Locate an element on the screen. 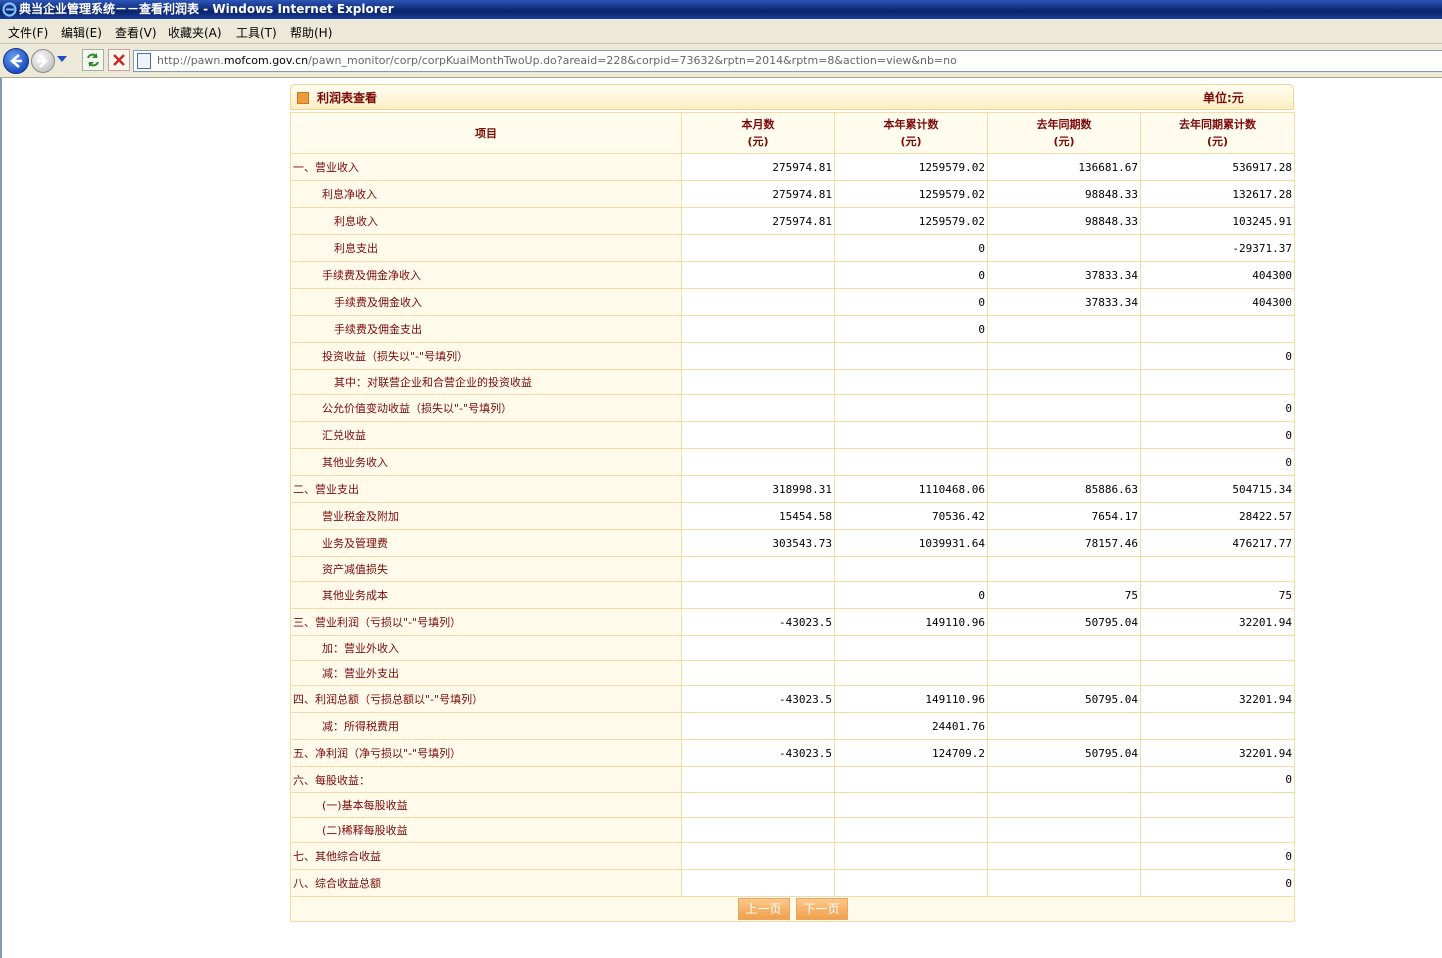  header-last-year-period: 去年同期数 (元) is located at coordinates (1064, 133).